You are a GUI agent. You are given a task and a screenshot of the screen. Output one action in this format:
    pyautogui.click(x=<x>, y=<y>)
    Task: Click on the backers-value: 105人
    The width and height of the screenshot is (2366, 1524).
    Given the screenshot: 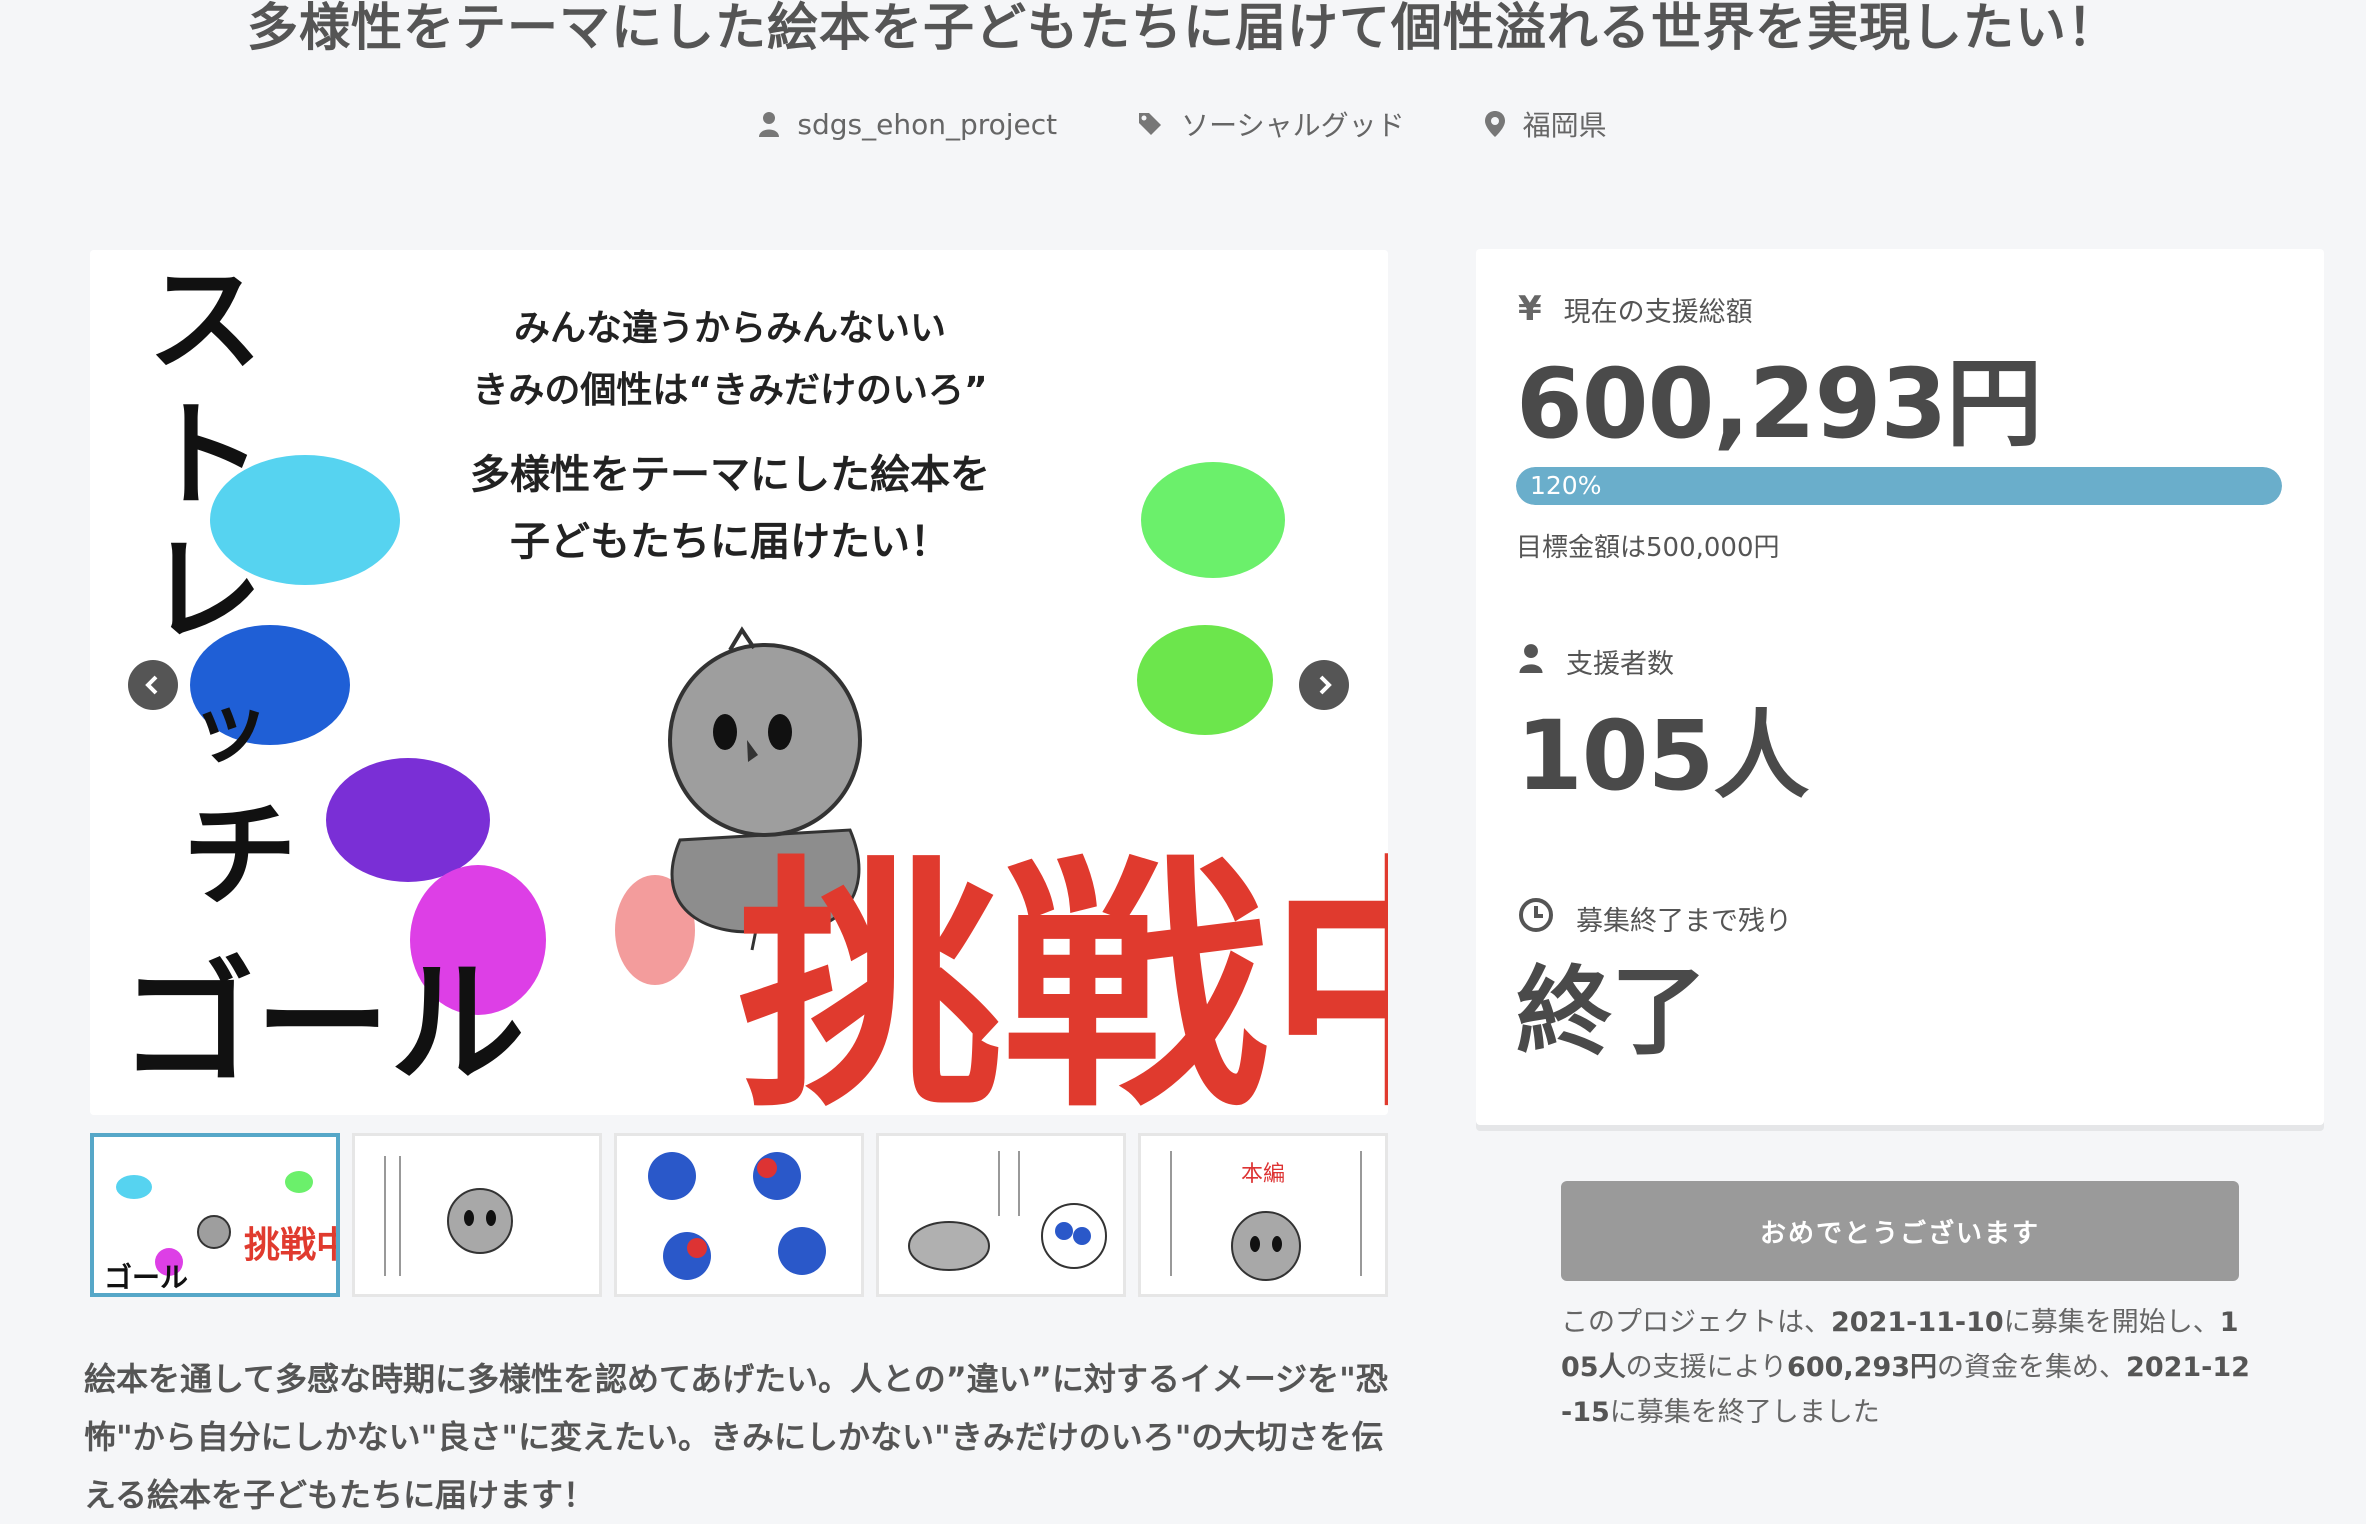 What is the action you would take?
    pyautogui.click(x=1662, y=756)
    